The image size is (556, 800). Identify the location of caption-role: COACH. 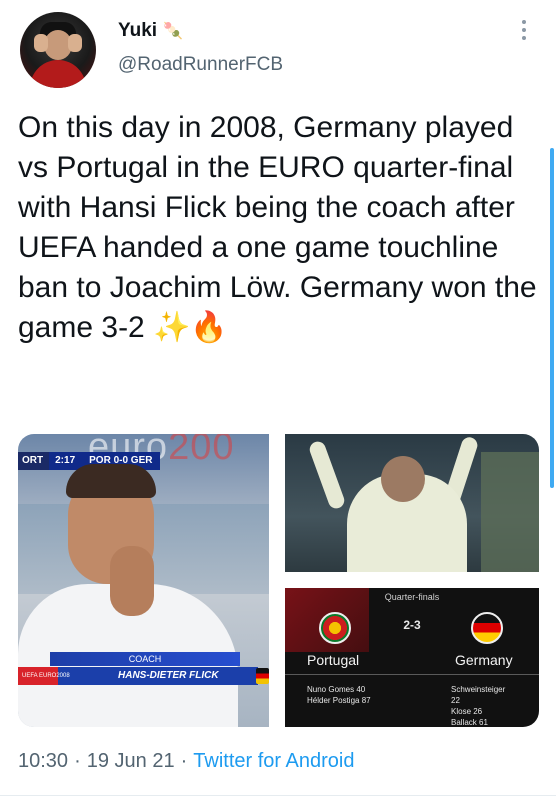
(145, 659).